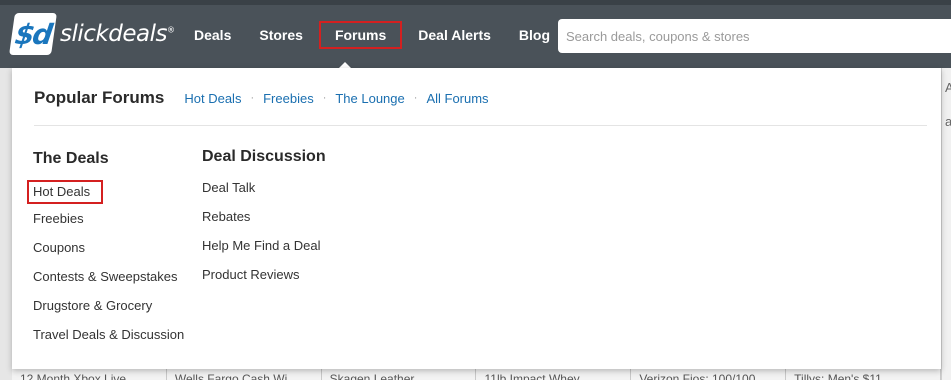 Image resolution: width=951 pixels, height=380 pixels. What do you see at coordinates (369, 98) in the screenshot?
I see `popular-link-the-lounge: The Lounge` at bounding box center [369, 98].